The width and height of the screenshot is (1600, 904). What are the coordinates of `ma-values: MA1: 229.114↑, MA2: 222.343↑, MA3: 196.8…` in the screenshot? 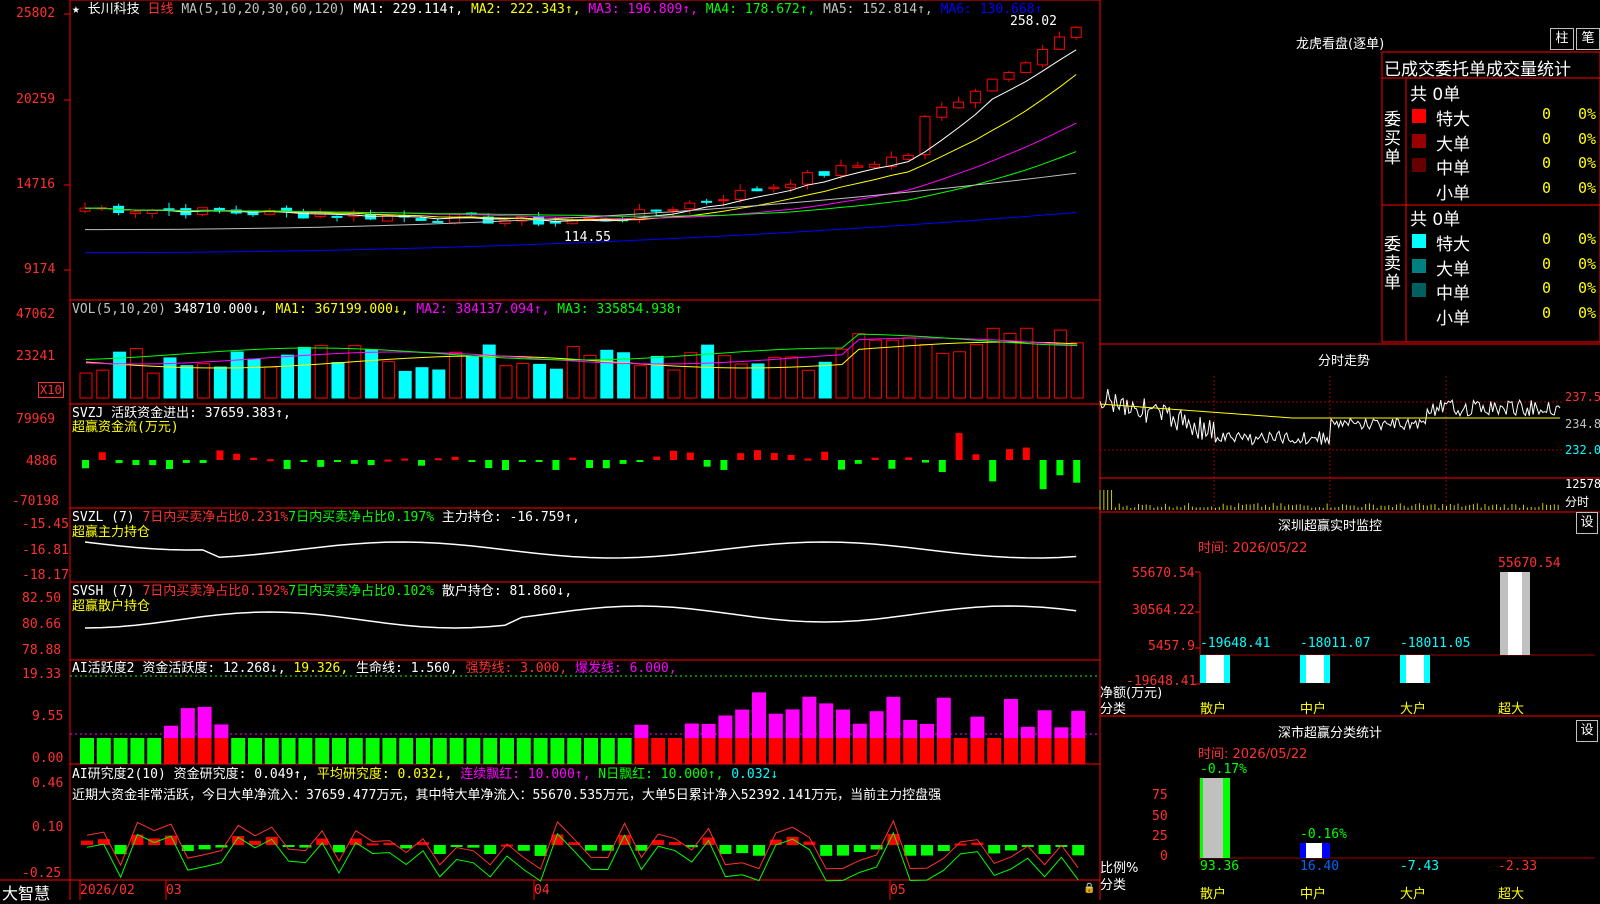 It's located at (698, 9).